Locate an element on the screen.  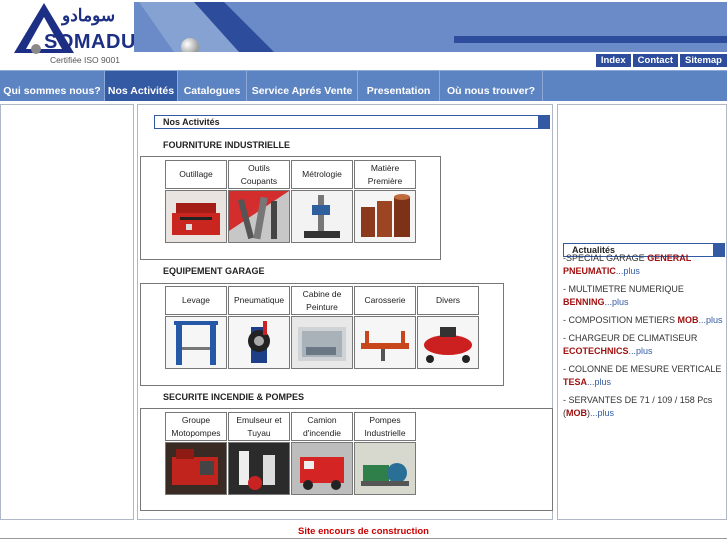
heading-square-icon is located at coordinates (543, 122).